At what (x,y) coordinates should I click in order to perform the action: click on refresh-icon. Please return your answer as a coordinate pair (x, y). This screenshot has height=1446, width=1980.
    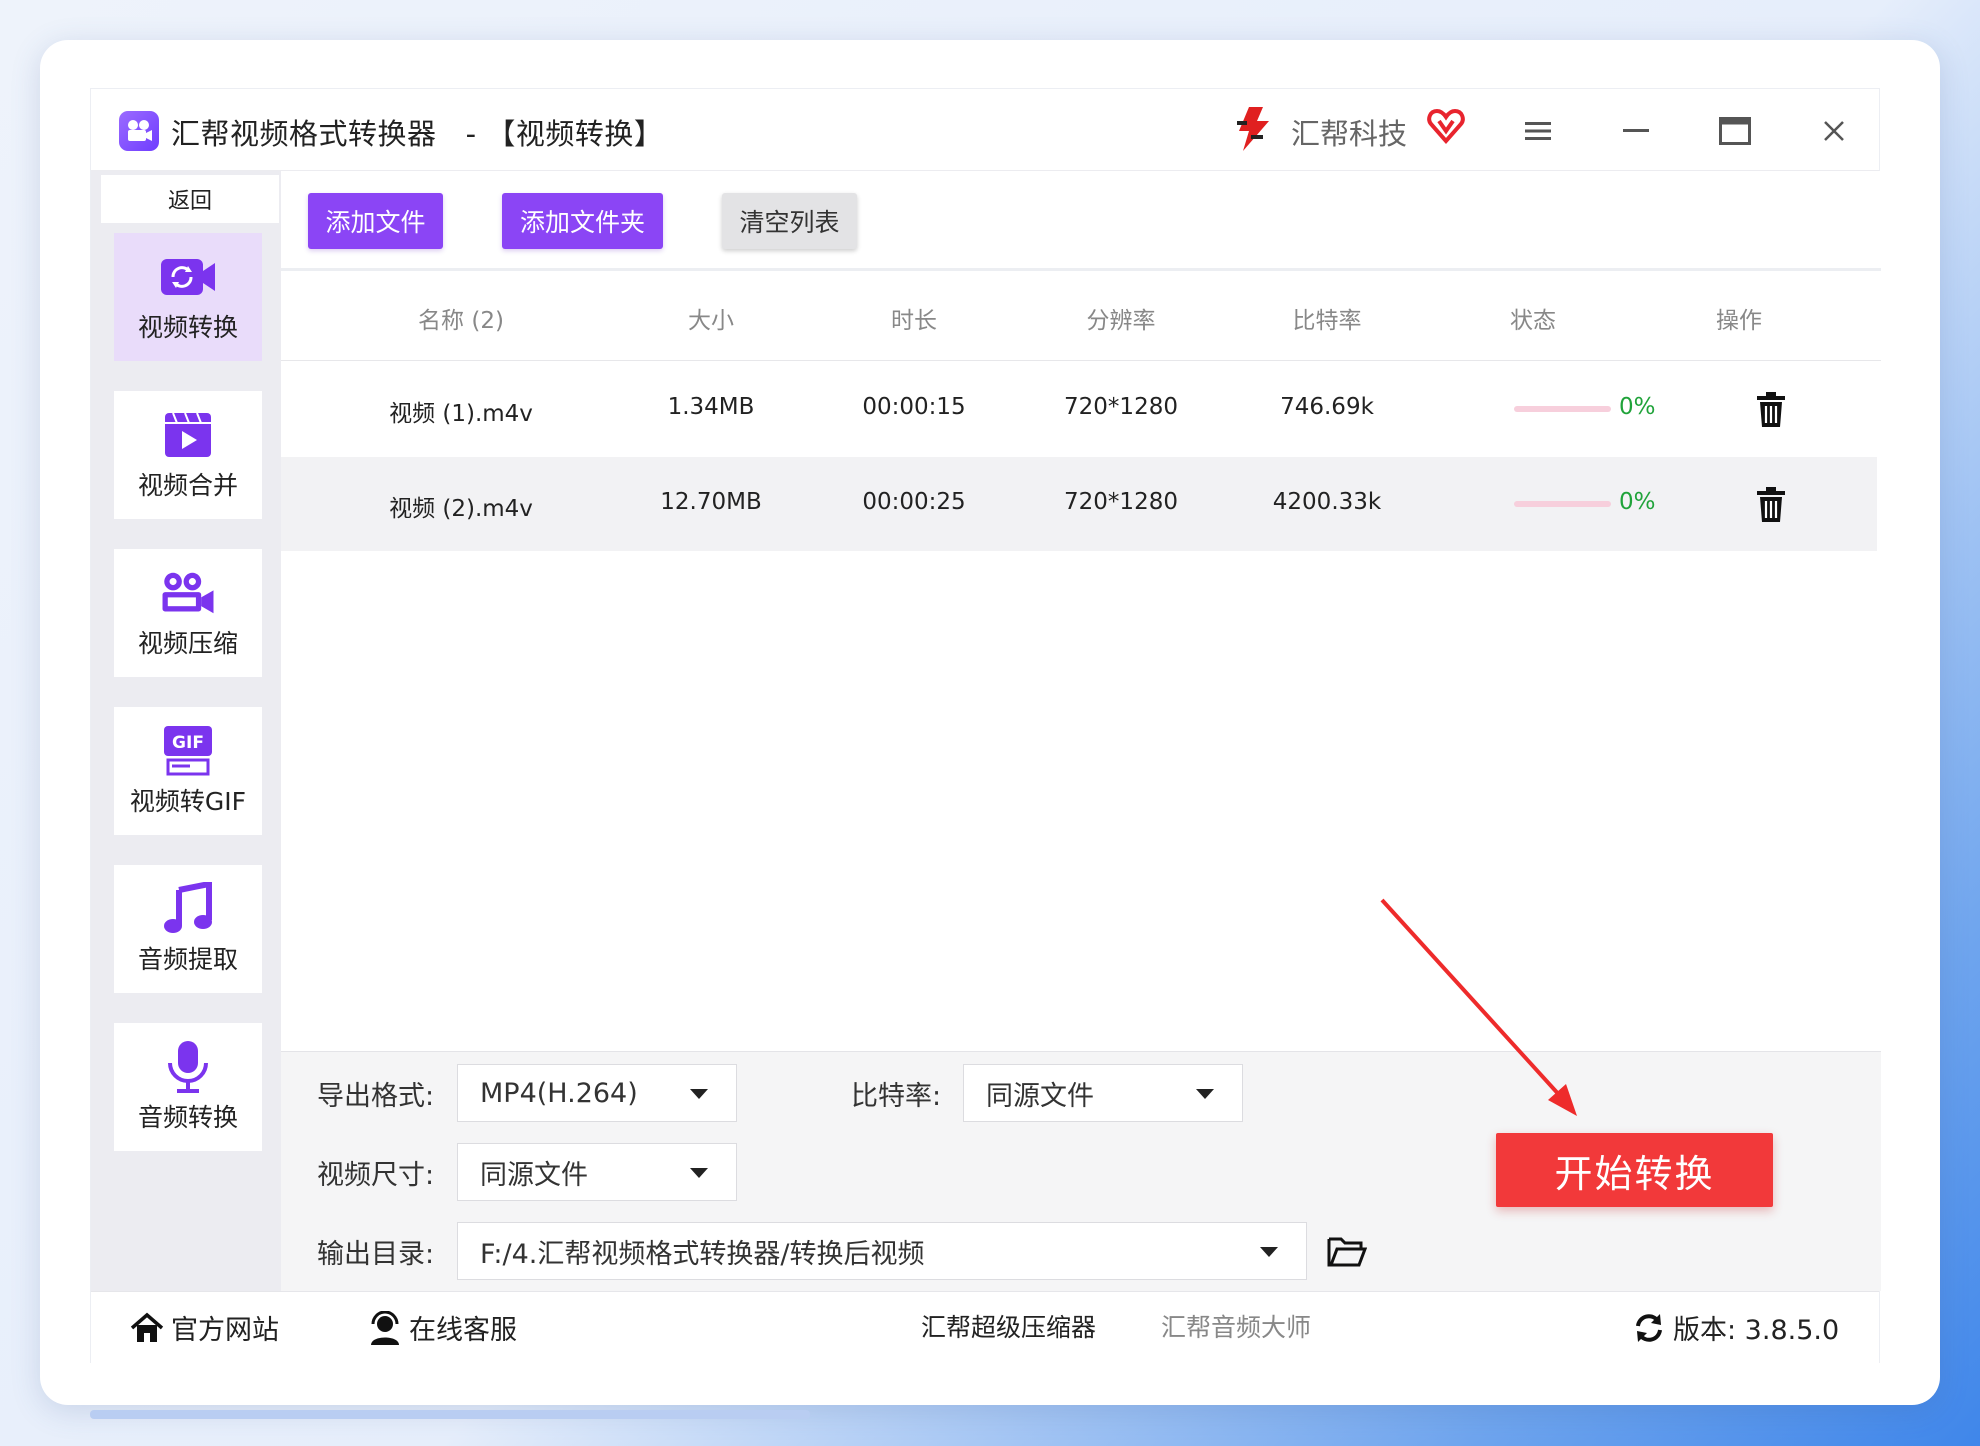
    Looking at the image, I should click on (1649, 1328).